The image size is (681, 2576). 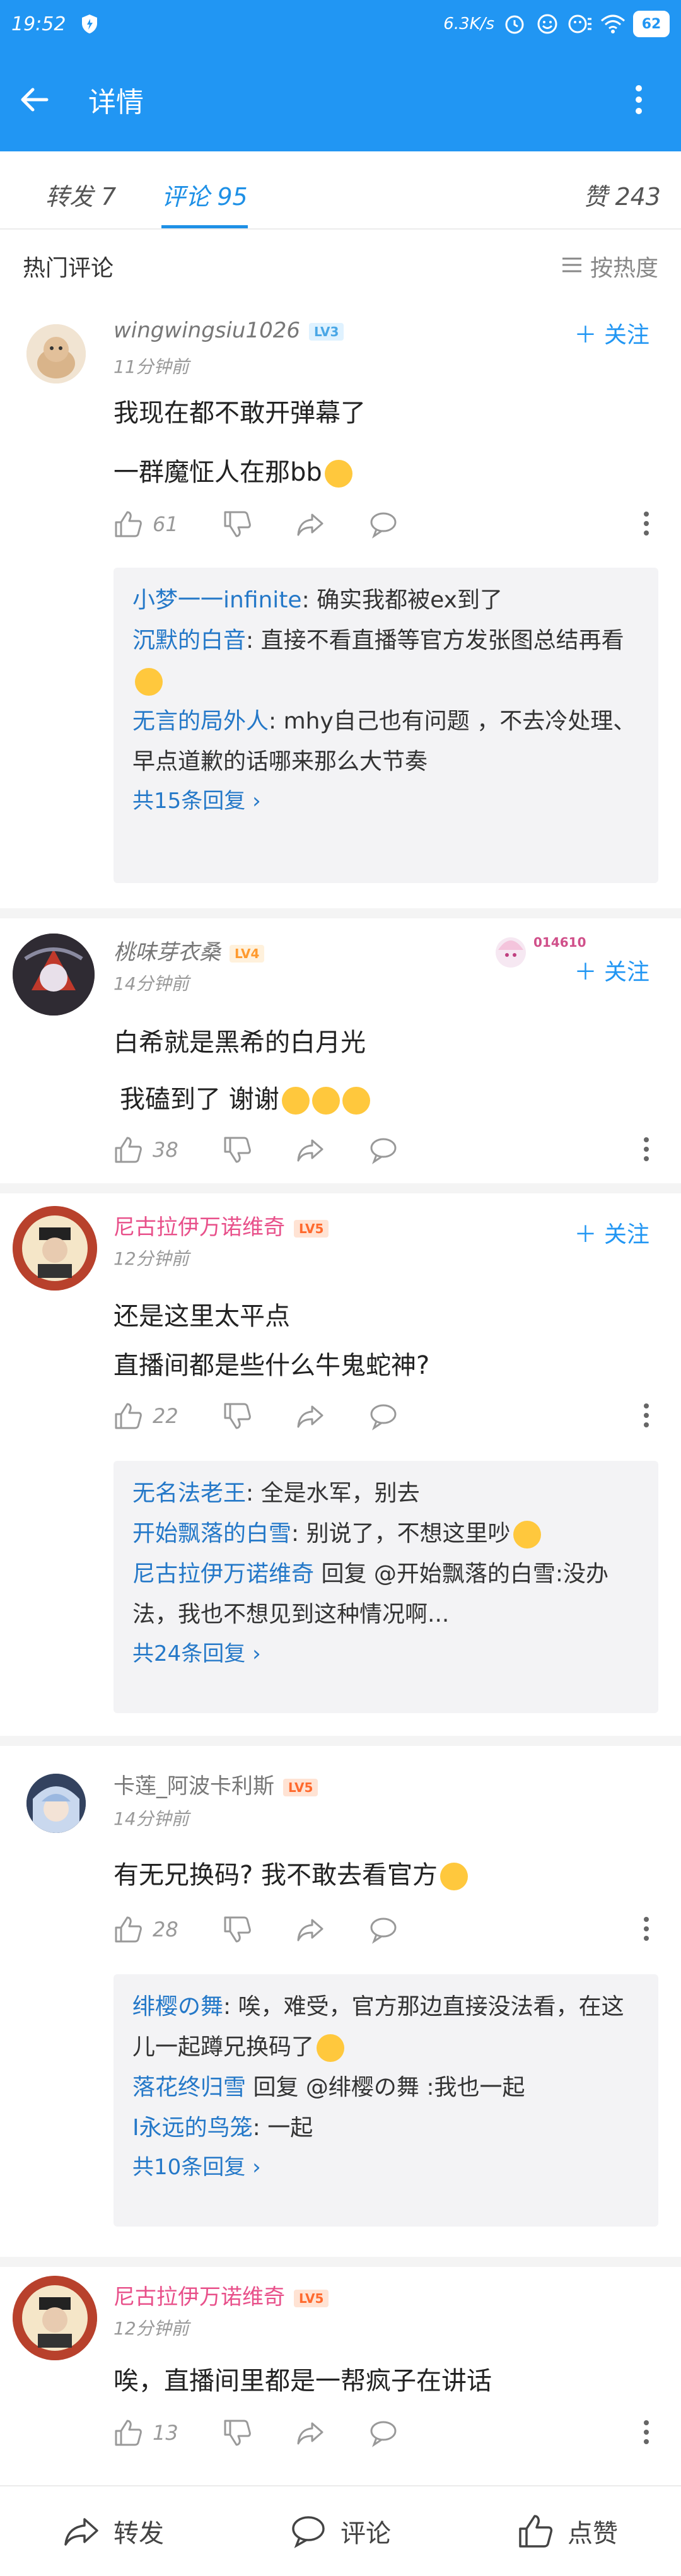 What do you see at coordinates (385, 741) in the screenshot?
I see `reply-item: 无言的局外人: mhy自己也有问题 ，不去冷处理、早点道歉的话哪来那么大节奏` at bounding box center [385, 741].